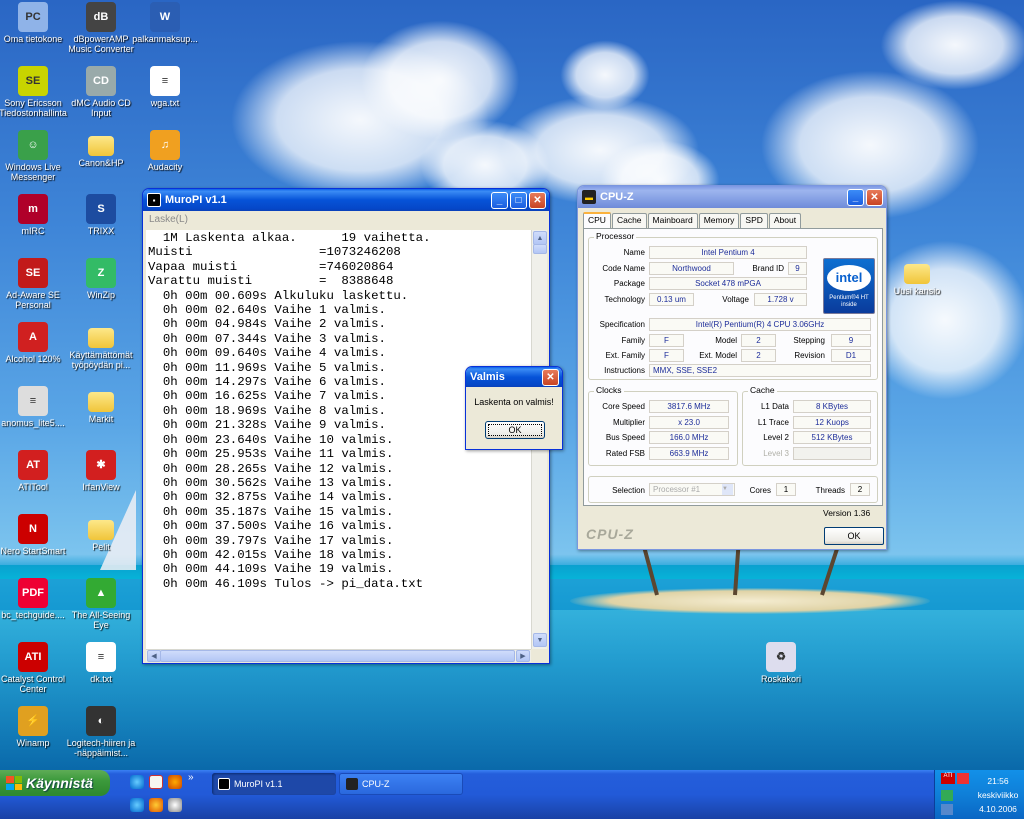 This screenshot has width=1024, height=819. What do you see at coordinates (191, 777) in the screenshot?
I see `quicklaunch-expand-icon: »` at bounding box center [191, 777].